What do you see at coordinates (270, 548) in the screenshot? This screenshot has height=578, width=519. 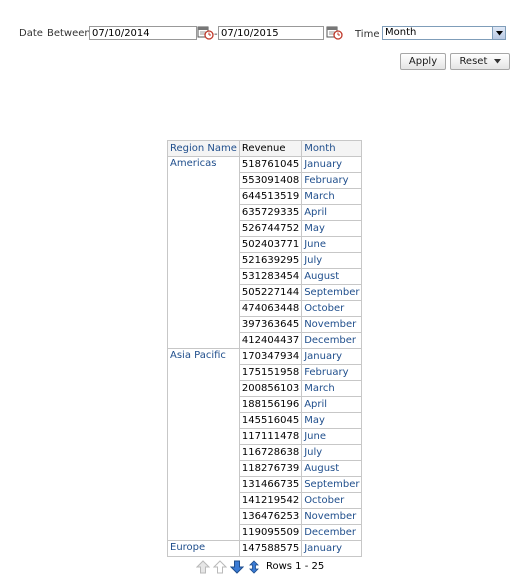 I see `revenue-cell: 147588575` at bounding box center [270, 548].